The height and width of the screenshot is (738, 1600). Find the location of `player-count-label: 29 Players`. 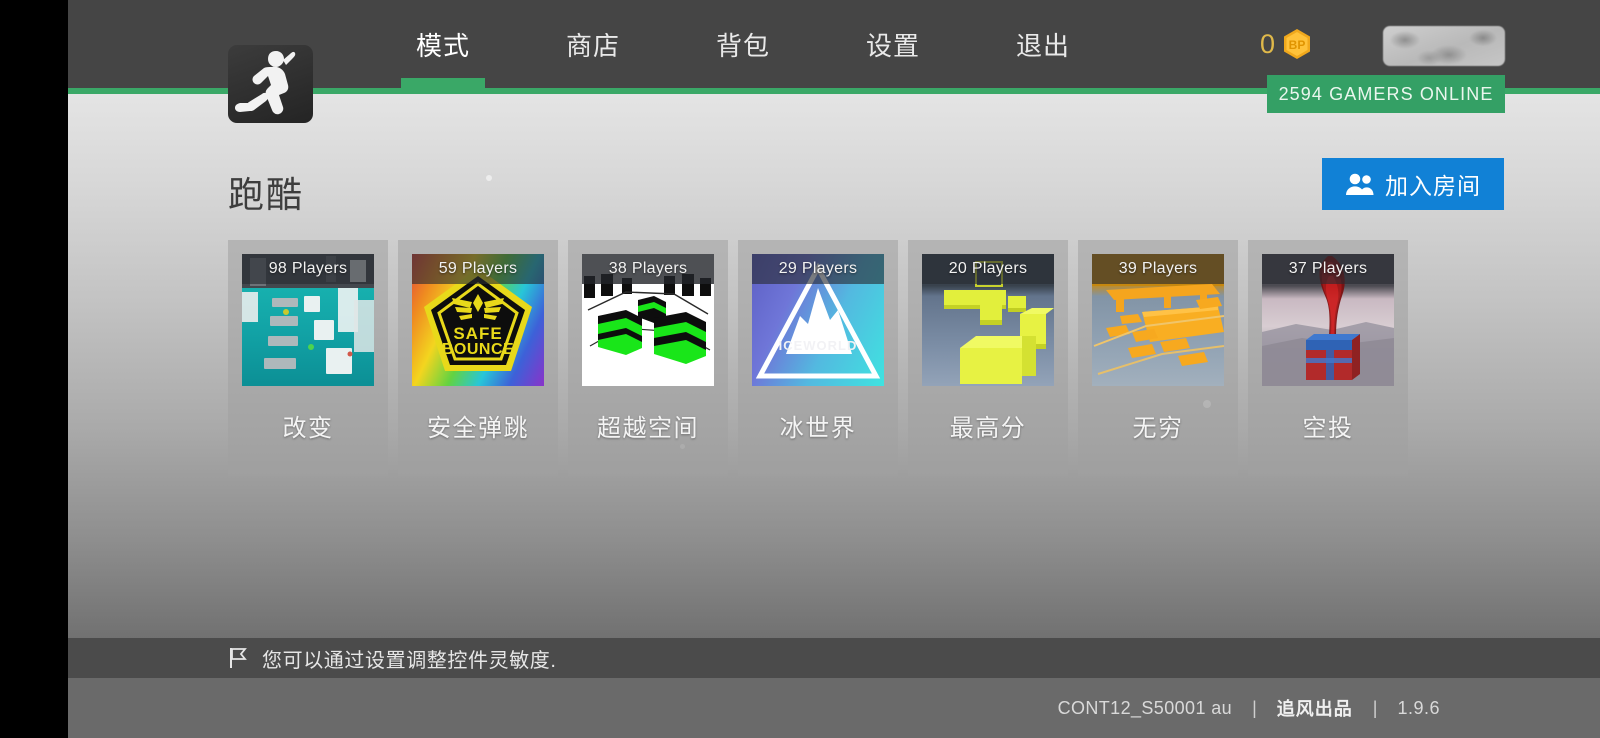

player-count-label: 29 Players is located at coordinates (818, 268).